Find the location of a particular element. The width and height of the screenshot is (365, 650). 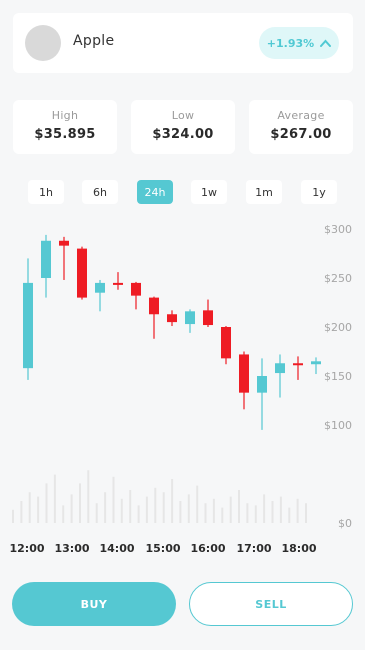

timeframe-1w: 1w is located at coordinates (209, 192).